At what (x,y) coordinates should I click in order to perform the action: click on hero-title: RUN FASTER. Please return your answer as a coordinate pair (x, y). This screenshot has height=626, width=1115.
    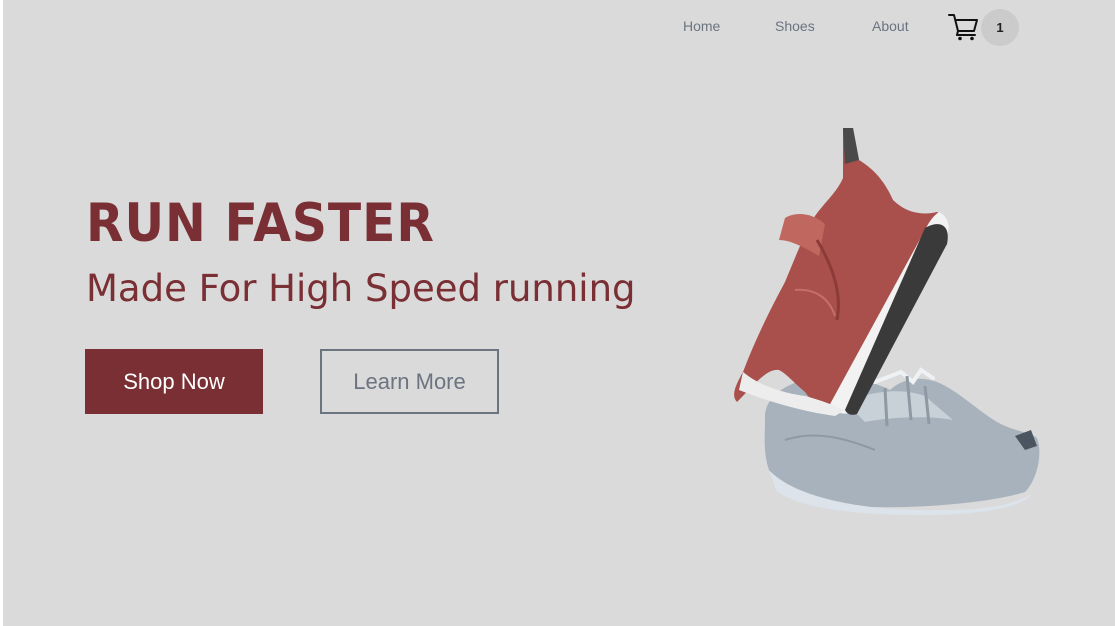
    Looking at the image, I should click on (260, 223).